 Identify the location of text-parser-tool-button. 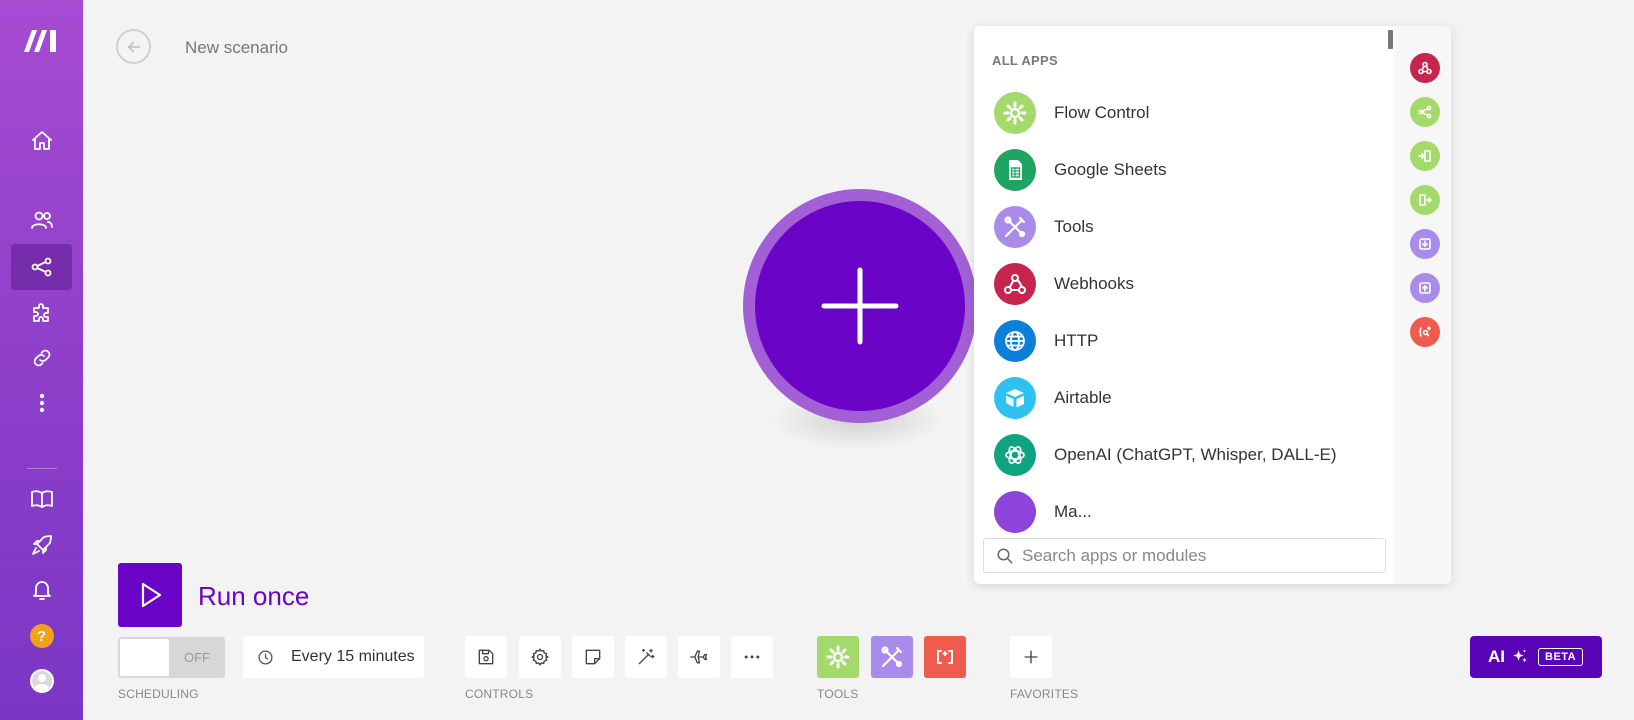
(945, 657).